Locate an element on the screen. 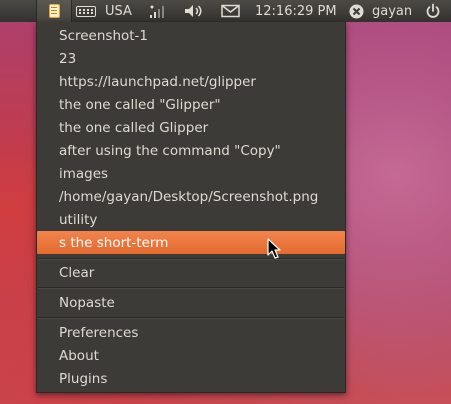 The width and height of the screenshot is (451, 404). messaging-indicator is located at coordinates (230, 11).